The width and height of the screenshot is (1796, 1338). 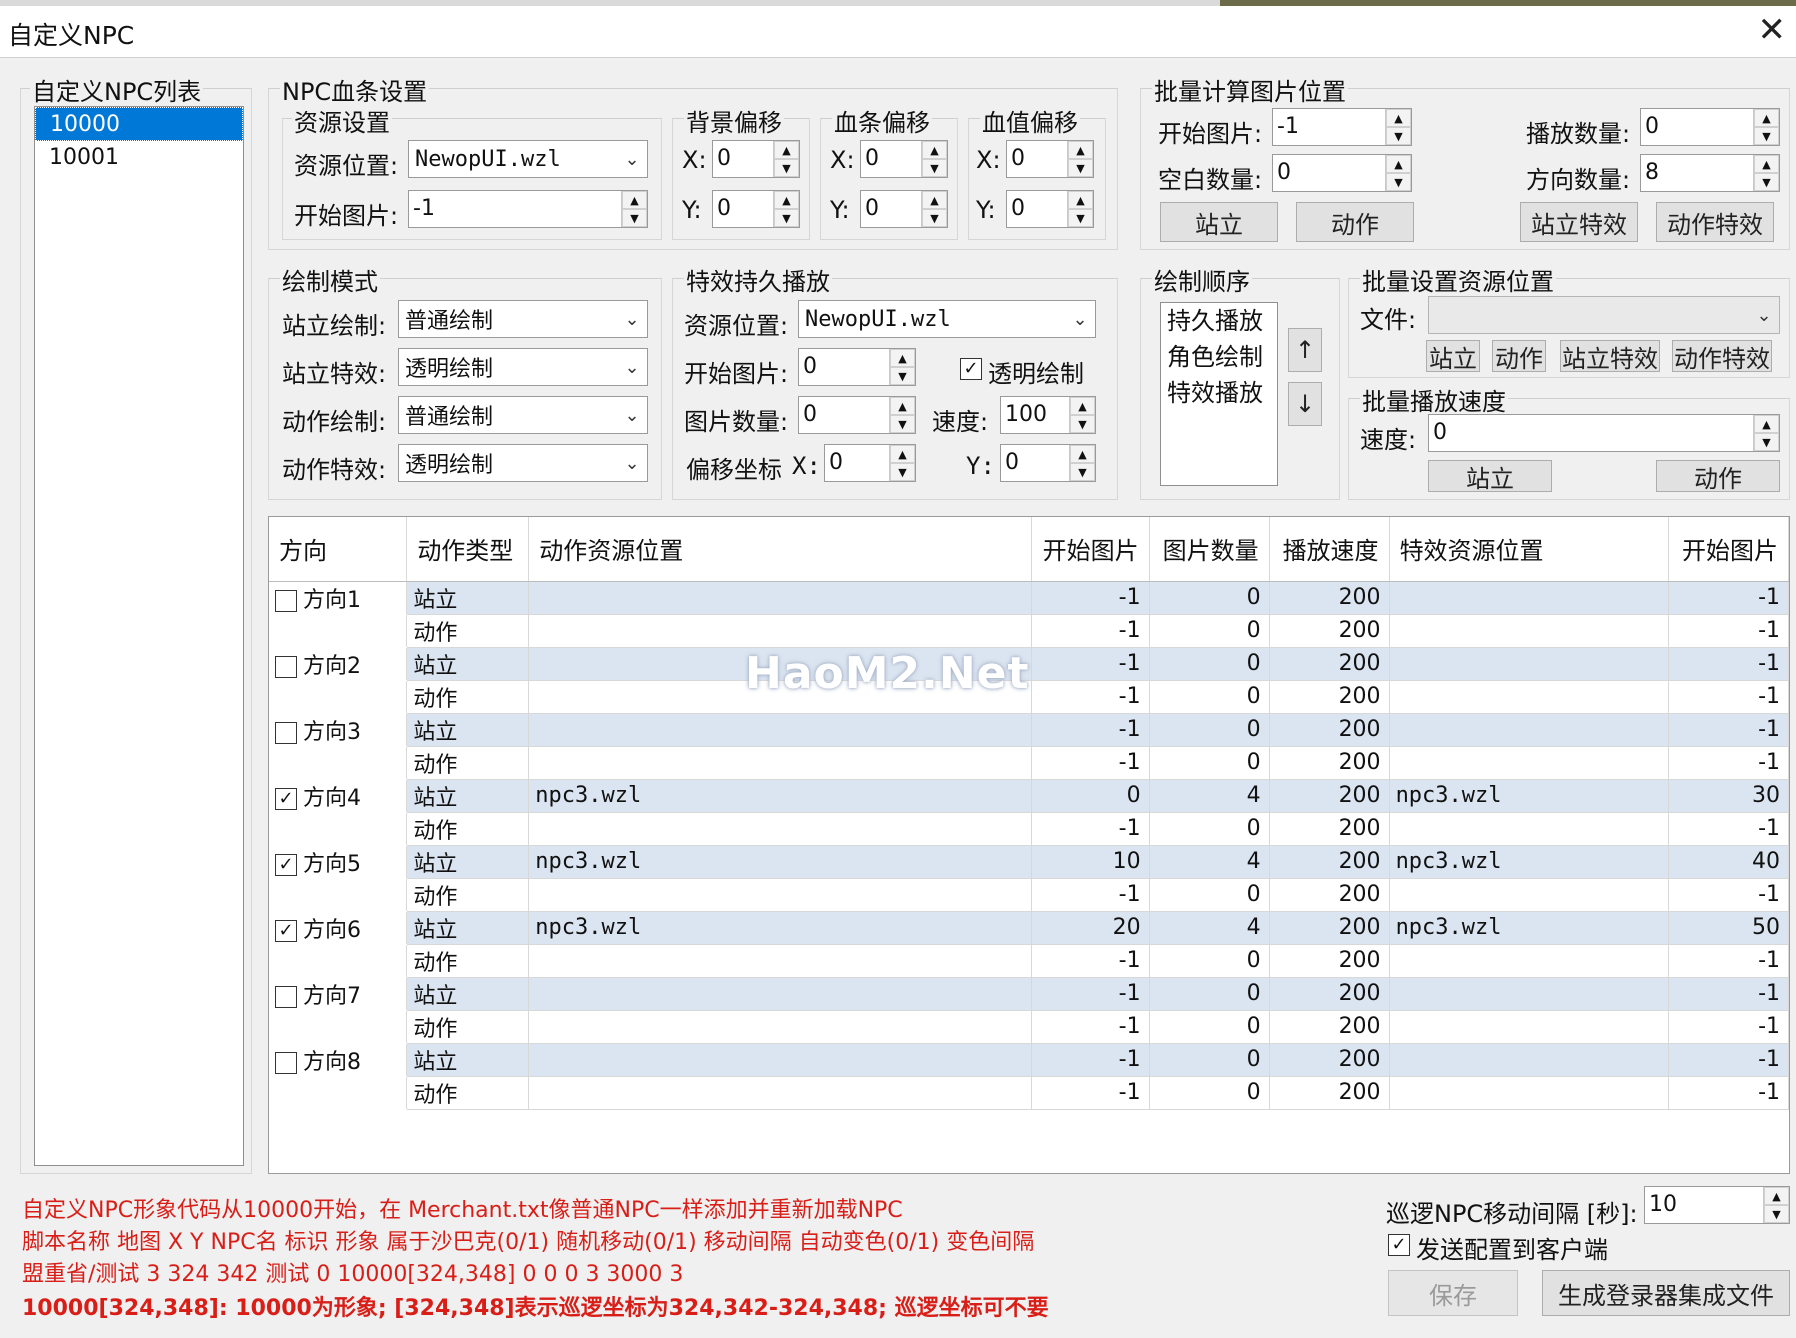 I want to click on column-header: 方向, so click(x=338, y=549).